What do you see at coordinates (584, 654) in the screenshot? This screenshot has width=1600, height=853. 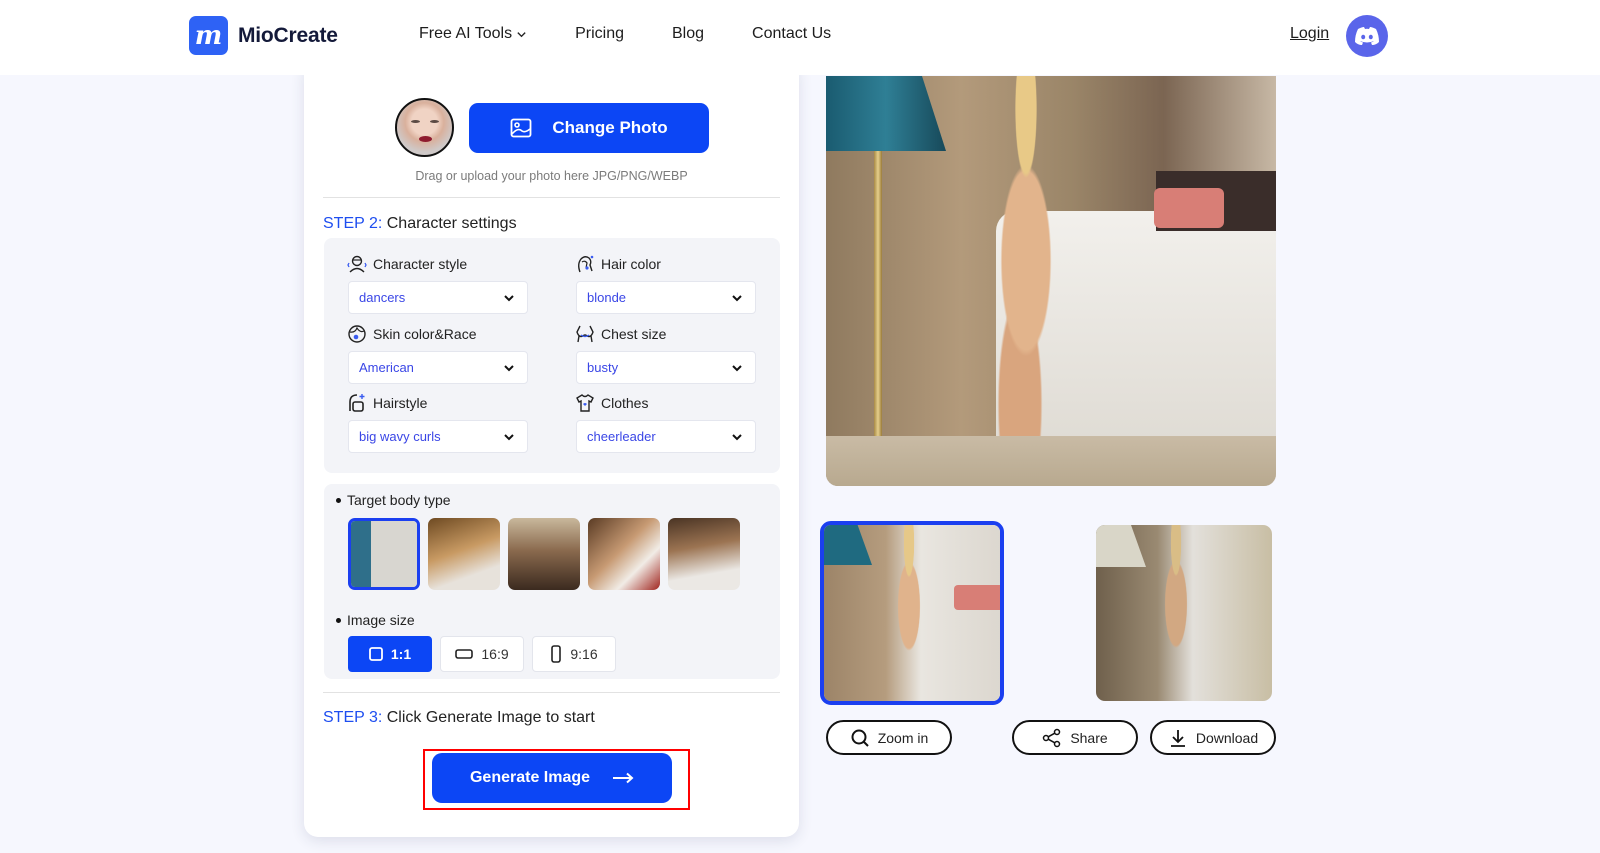 I see `size-label: 9:16` at bounding box center [584, 654].